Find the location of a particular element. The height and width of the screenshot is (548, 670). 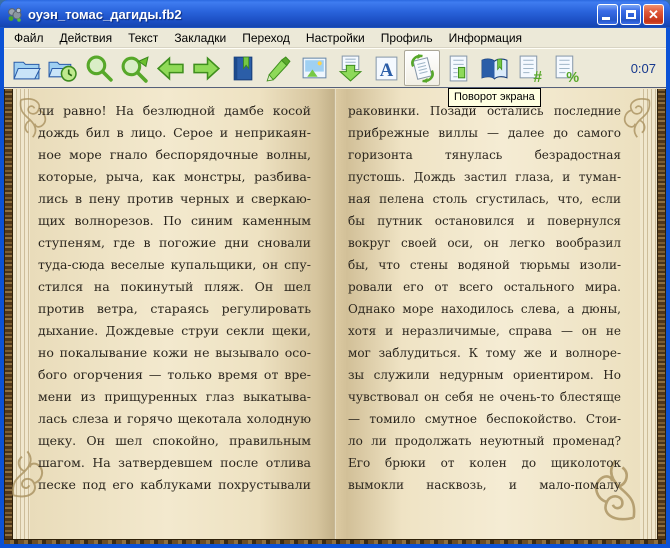

search-next-button is located at coordinates (134, 68).